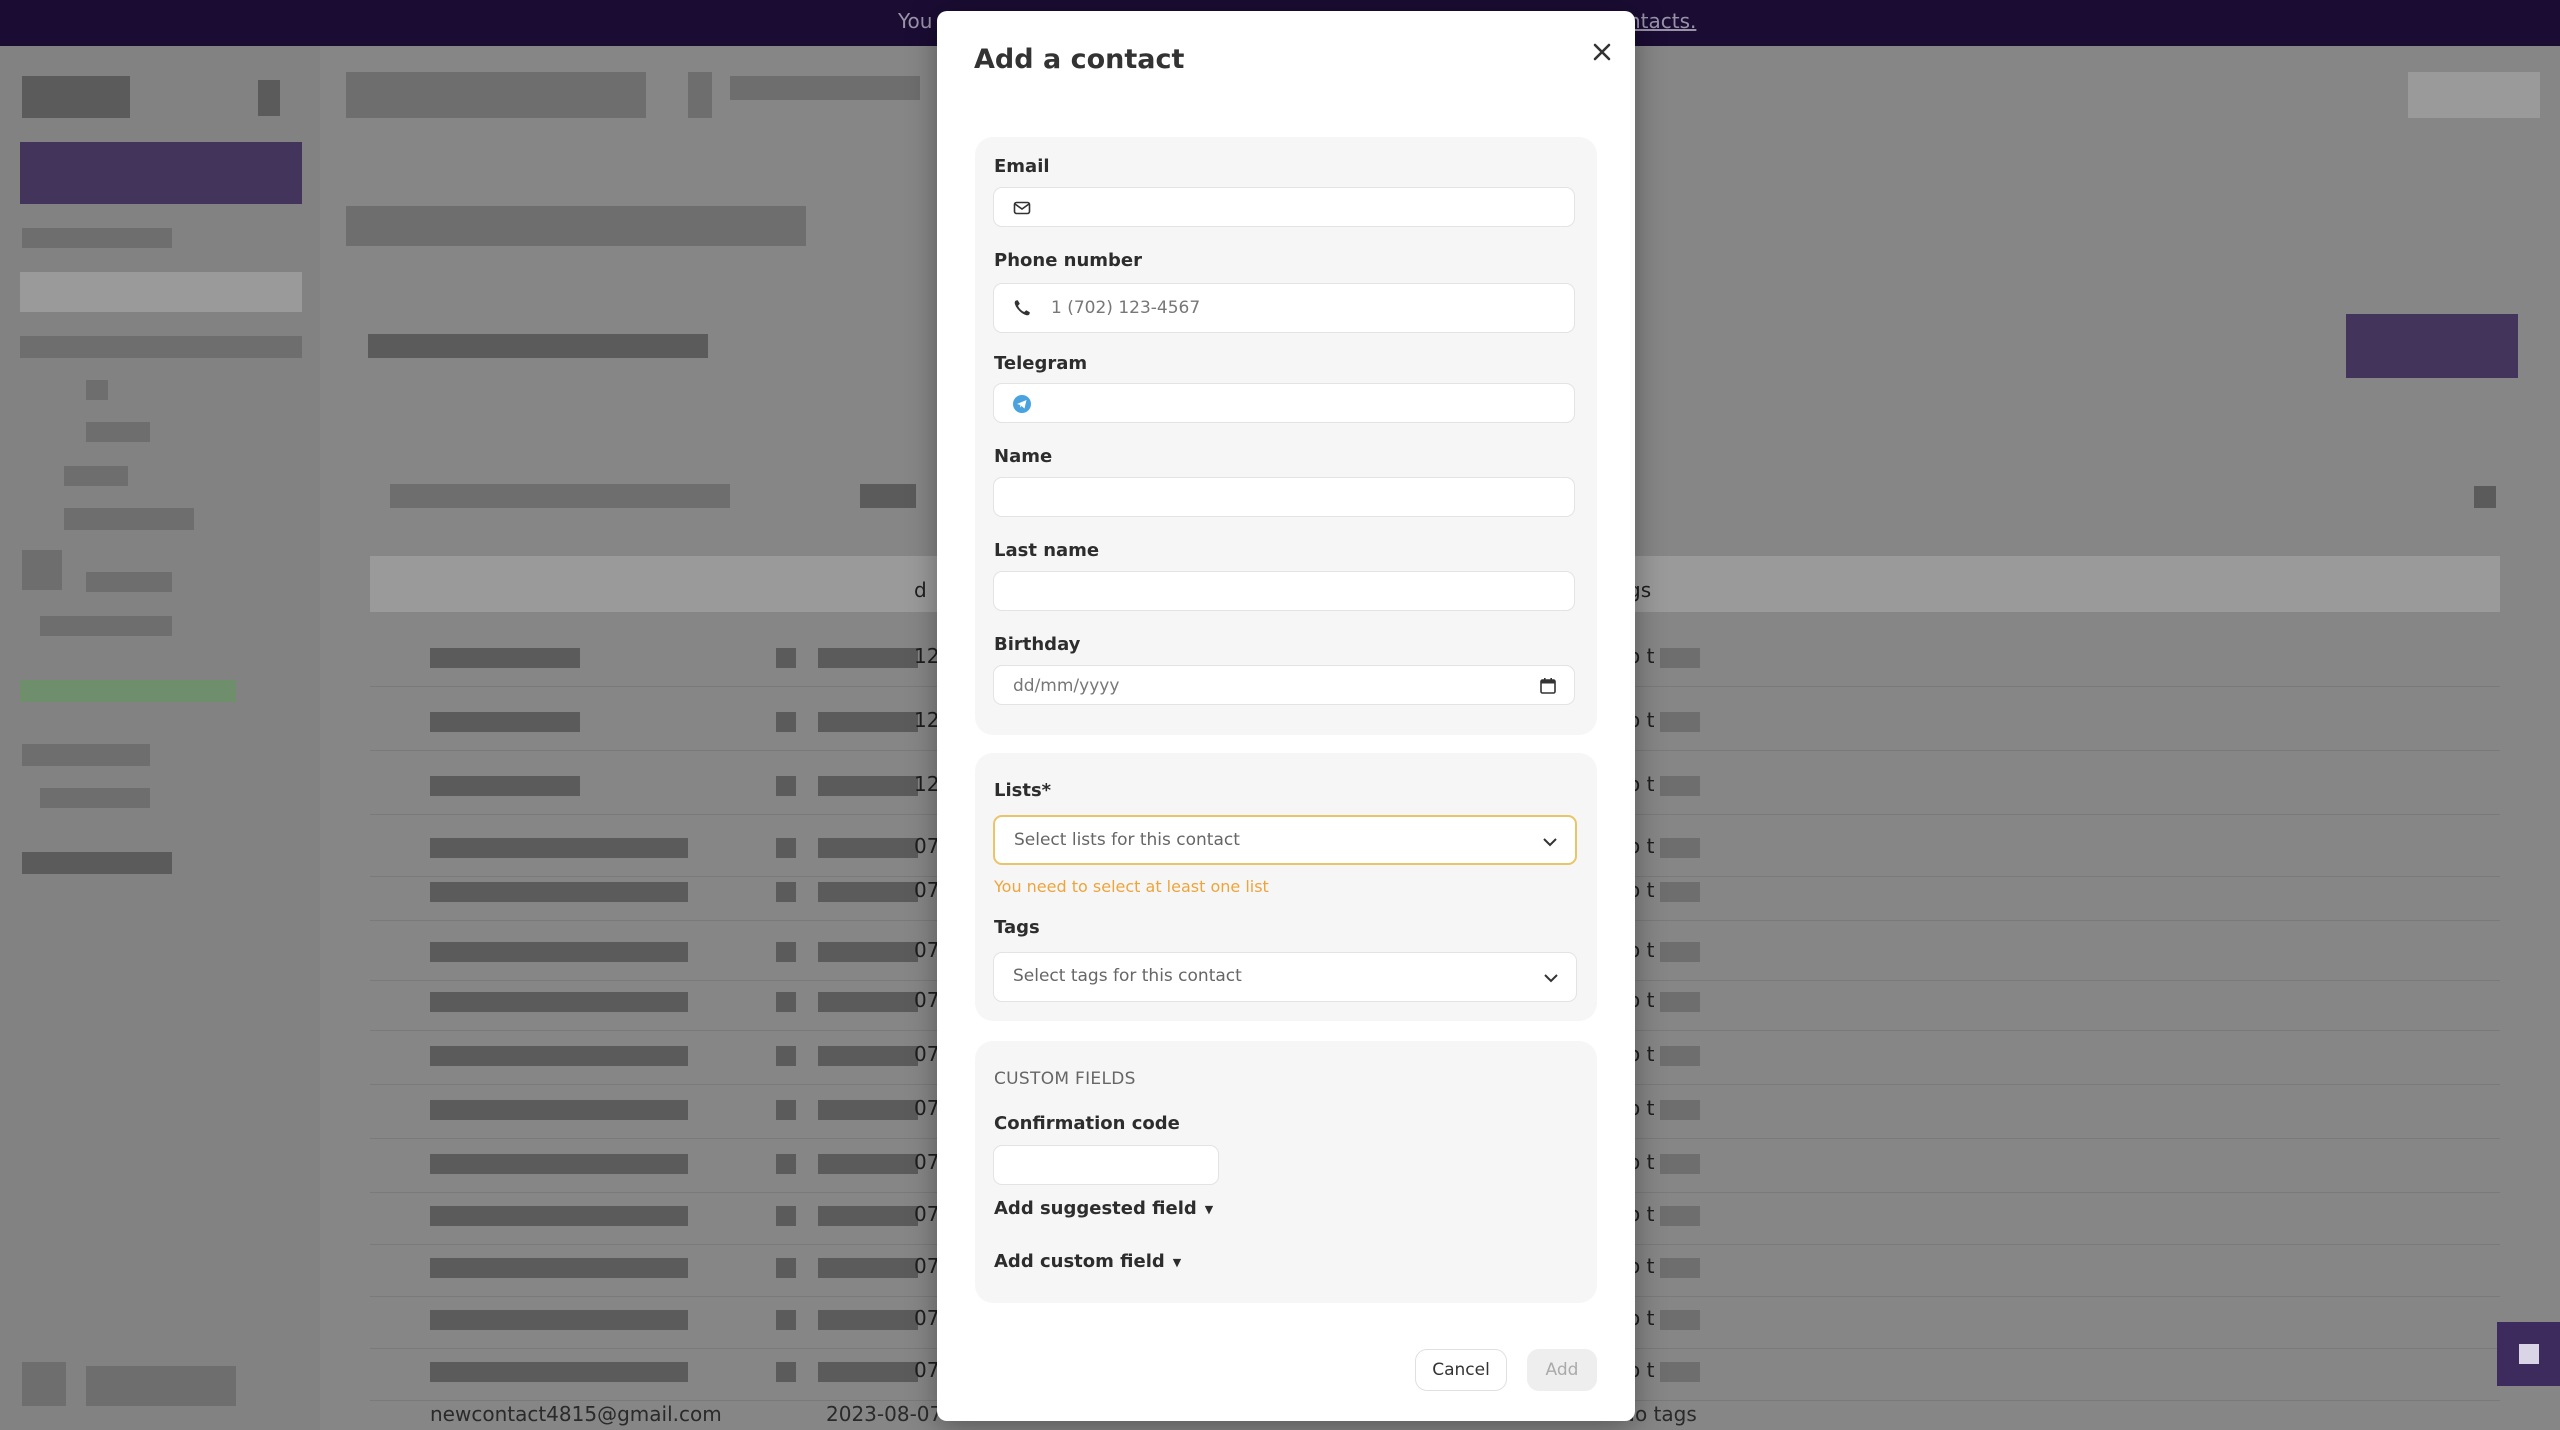  I want to click on name-field, so click(1284, 497).